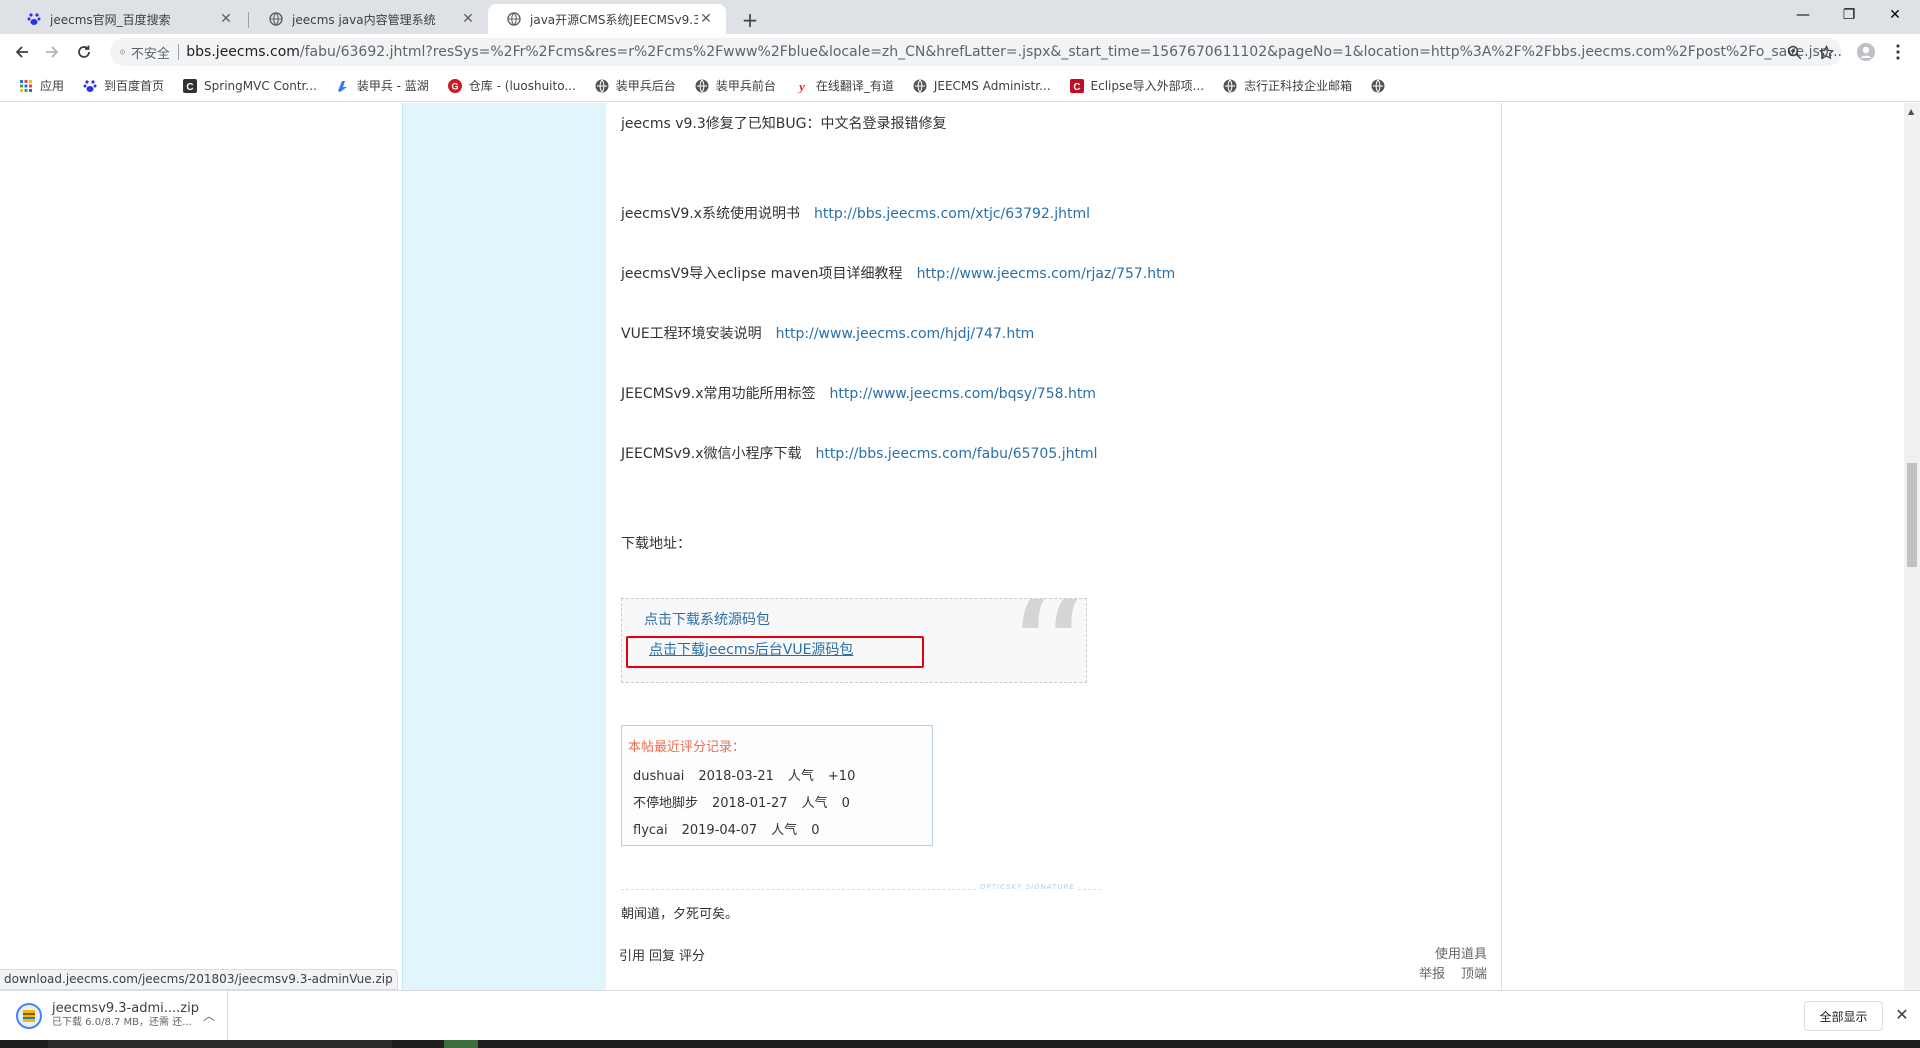 Image resolution: width=1920 pixels, height=1048 pixels. What do you see at coordinates (707, 619) in the screenshot?
I see `download-source-link: 点击下载系统源码包` at bounding box center [707, 619].